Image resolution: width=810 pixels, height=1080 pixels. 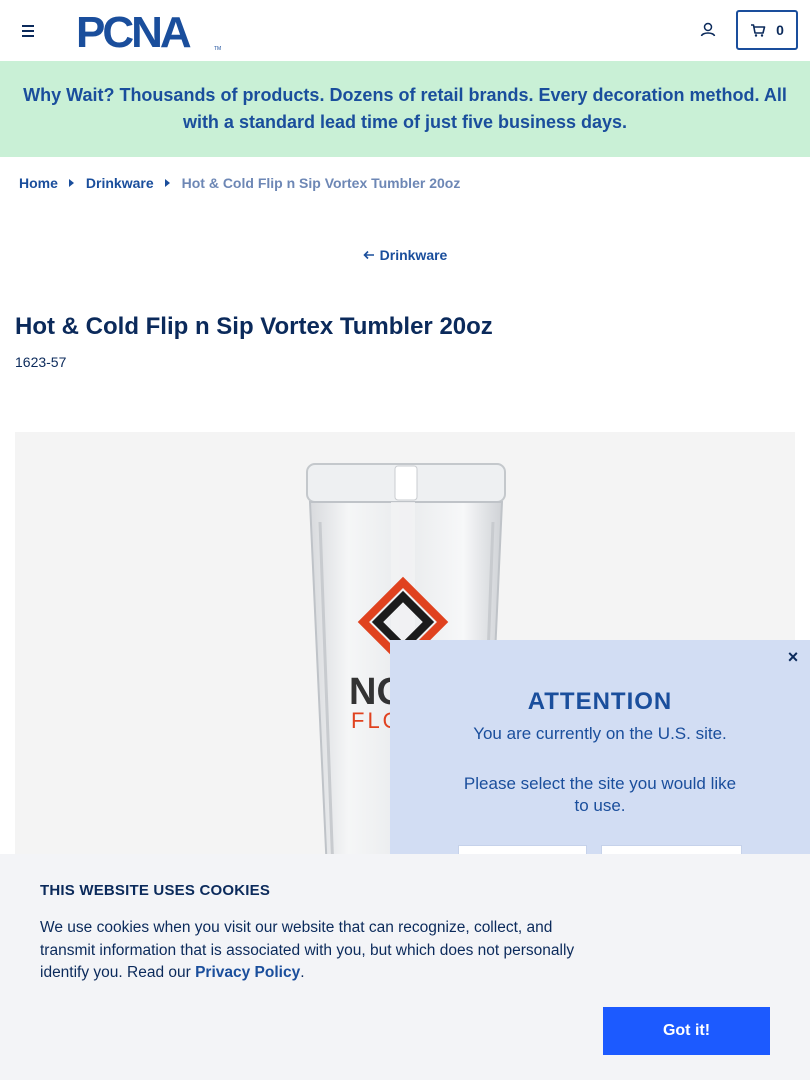 I want to click on site-header: PCNA TM 0, so click(x=405, y=30).